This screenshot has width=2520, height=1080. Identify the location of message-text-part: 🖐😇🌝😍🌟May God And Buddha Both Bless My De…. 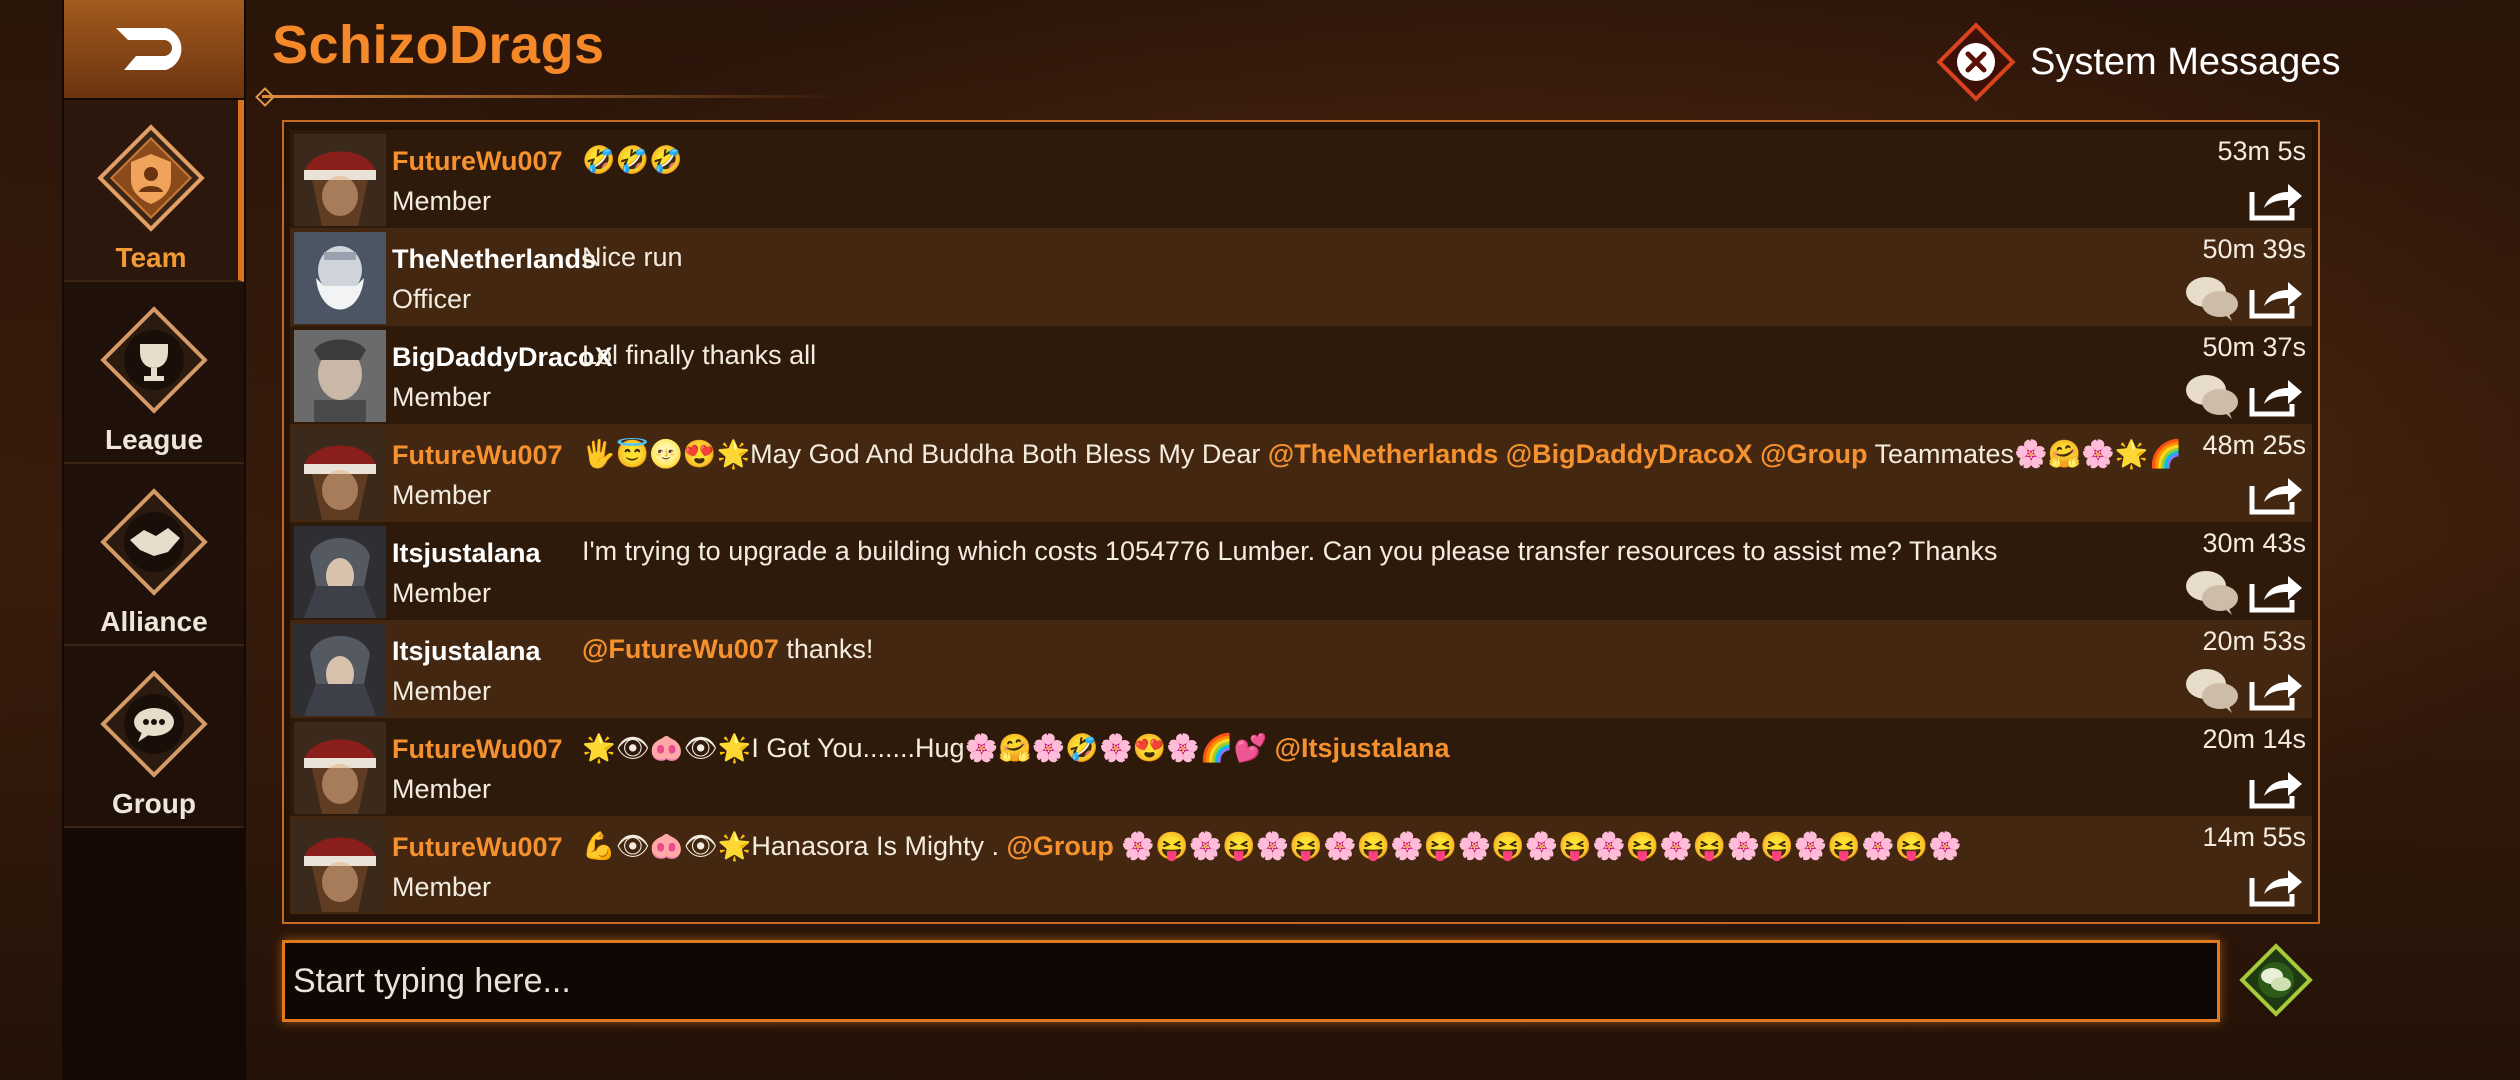
(925, 454).